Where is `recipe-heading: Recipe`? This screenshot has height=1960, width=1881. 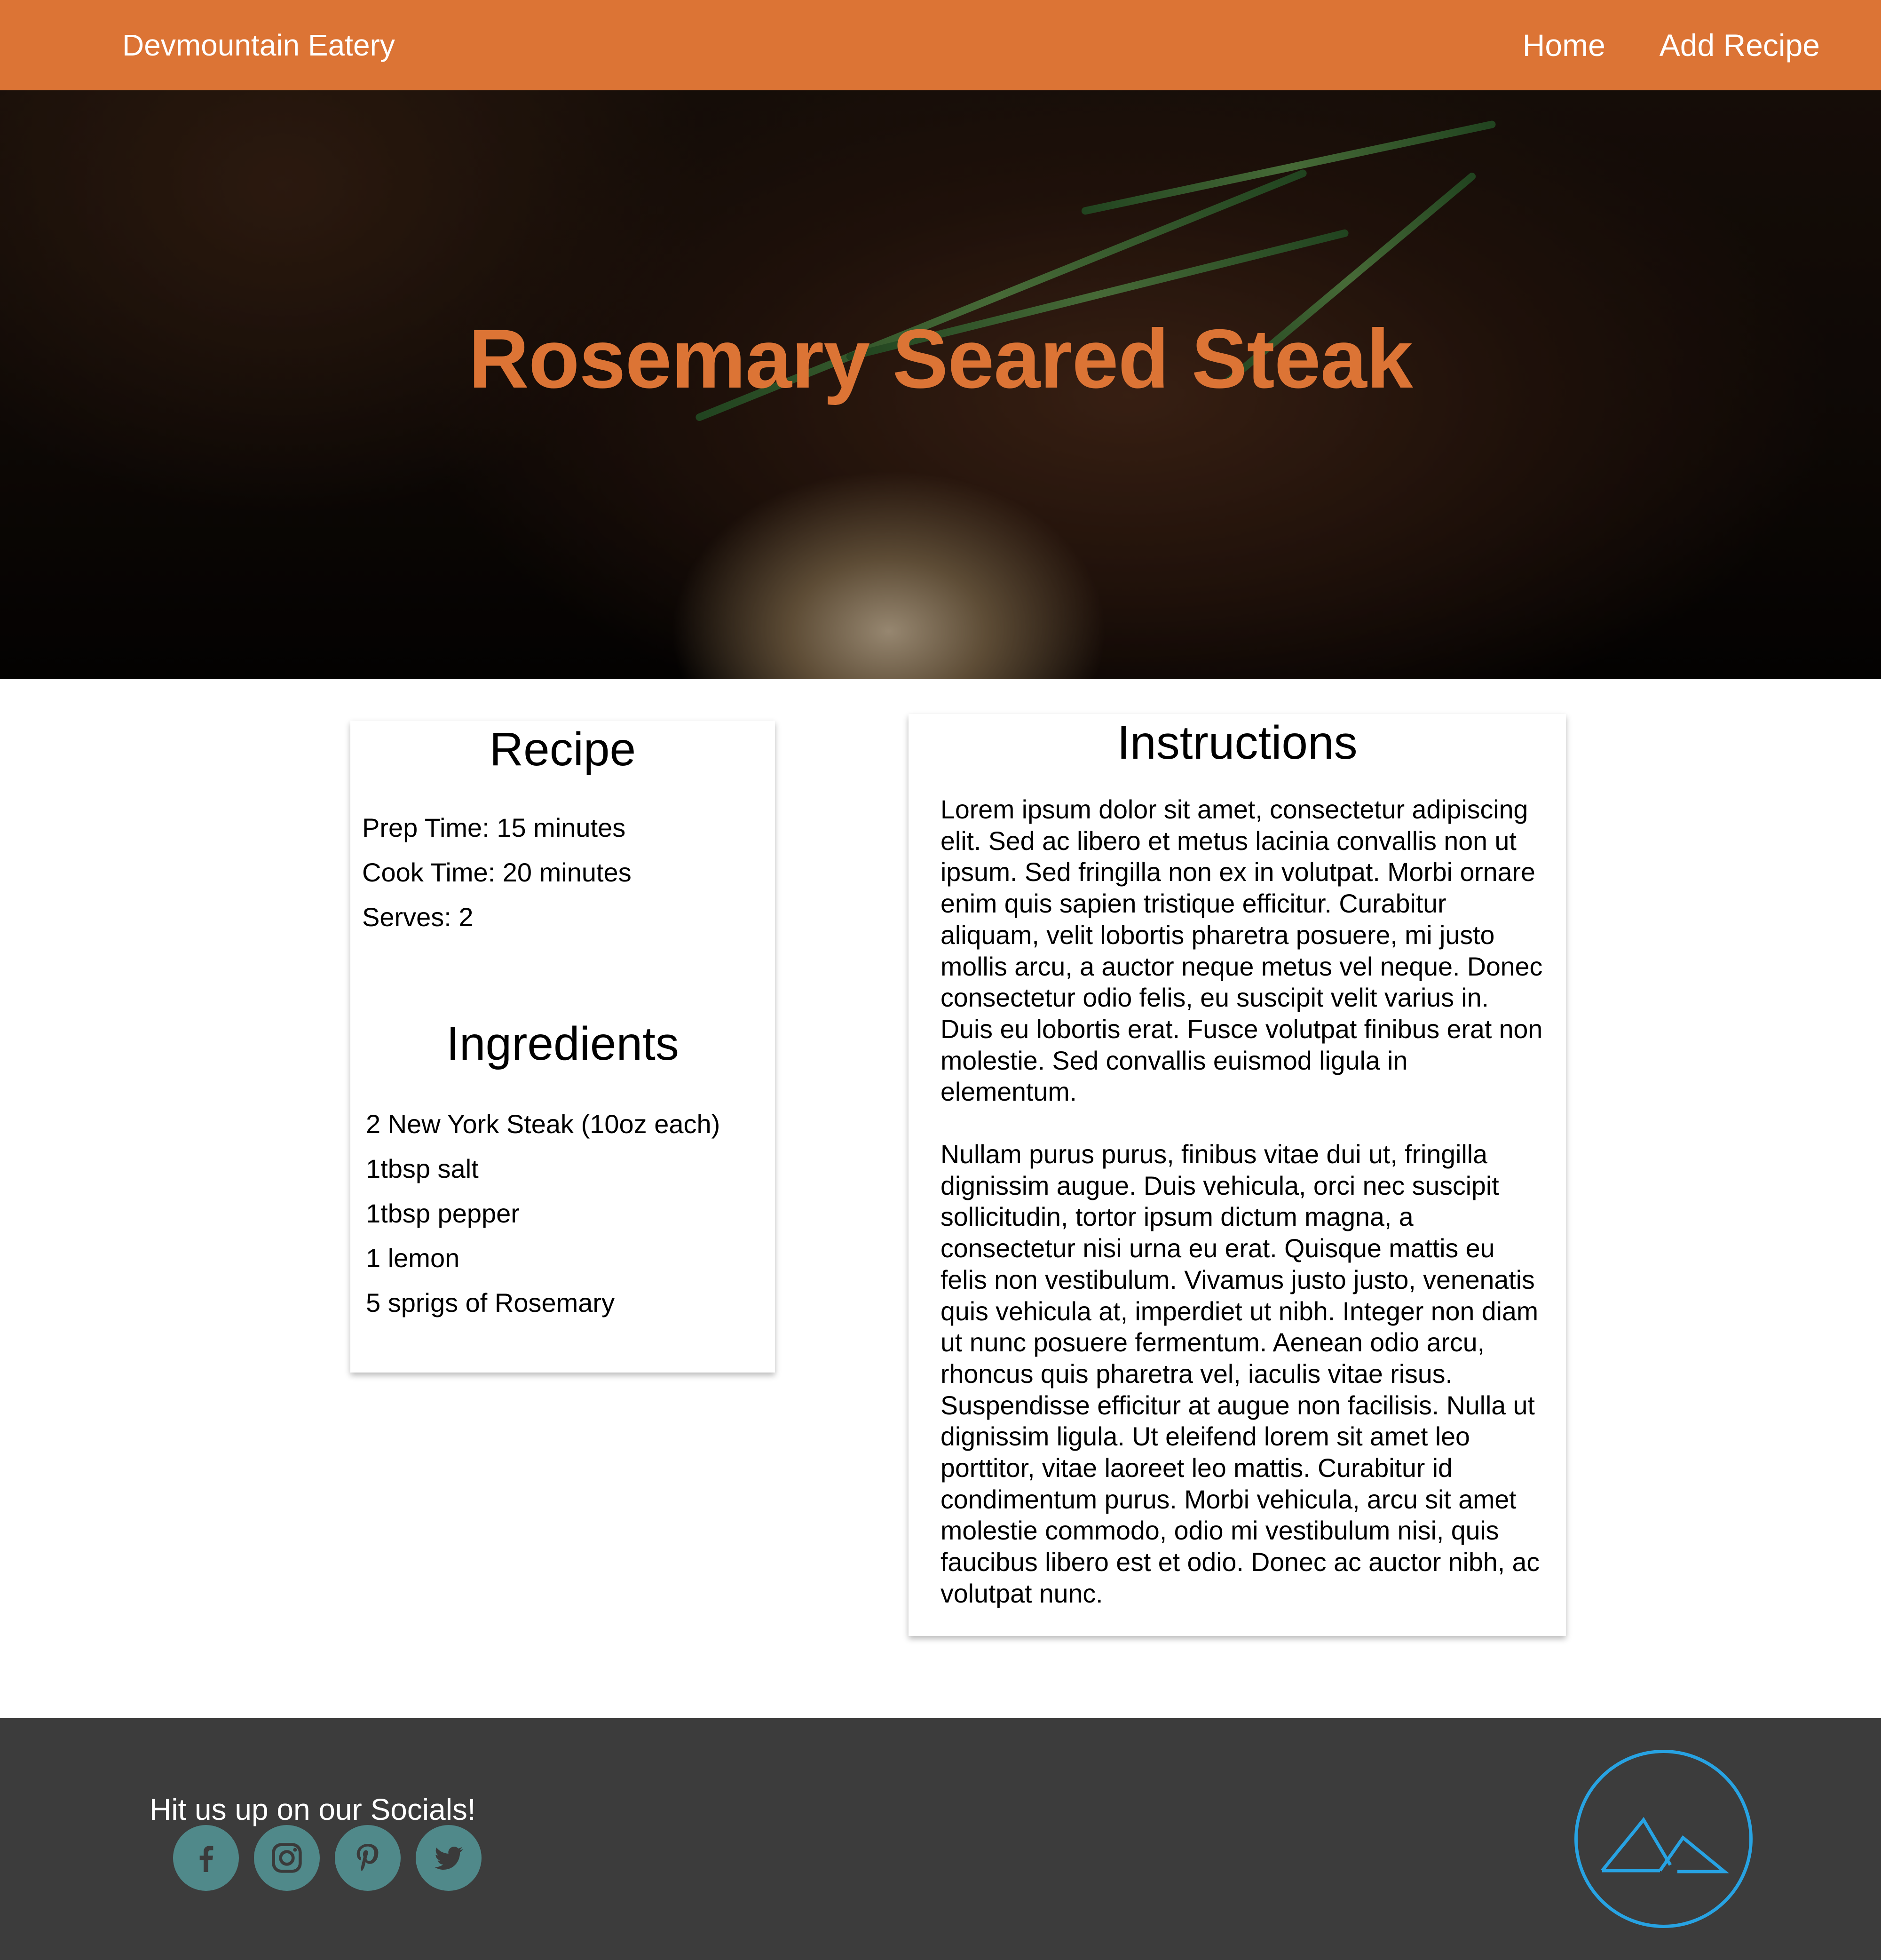 recipe-heading: Recipe is located at coordinates (563, 749).